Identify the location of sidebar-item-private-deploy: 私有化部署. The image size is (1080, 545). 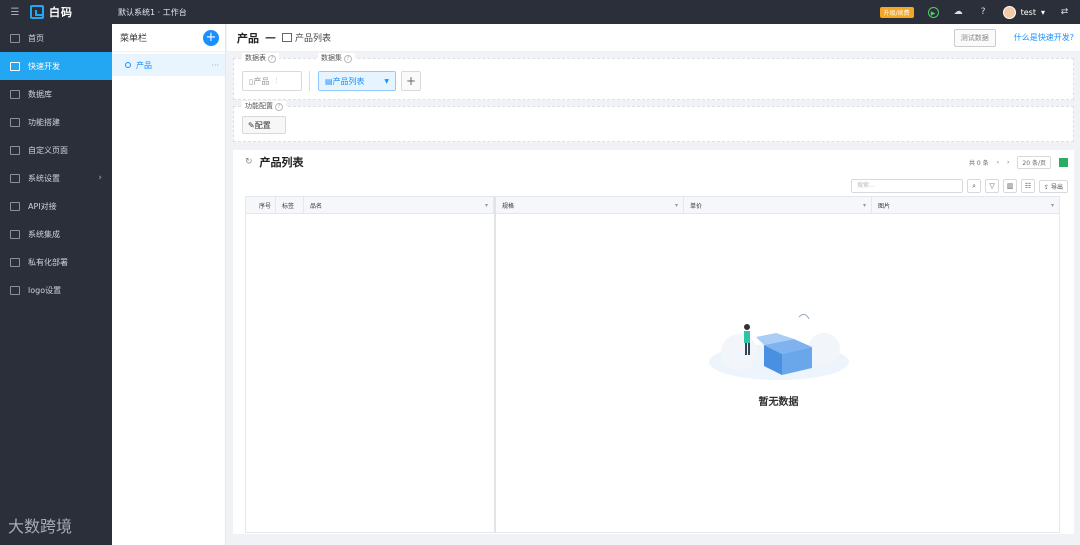
(56, 262).